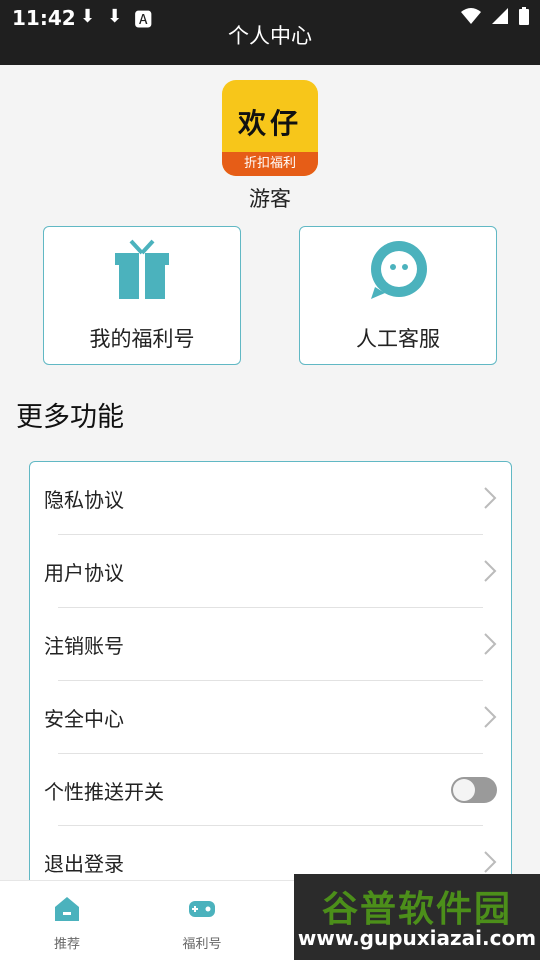 The height and width of the screenshot is (960, 540). What do you see at coordinates (84, 573) in the screenshot?
I see `menu-item-label: 用户协议` at bounding box center [84, 573].